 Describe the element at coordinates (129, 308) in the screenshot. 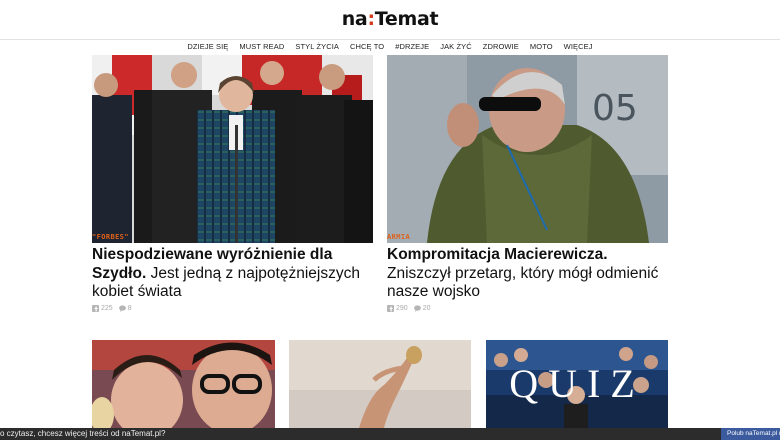

I see `article-comments-count-1: 8` at that location.